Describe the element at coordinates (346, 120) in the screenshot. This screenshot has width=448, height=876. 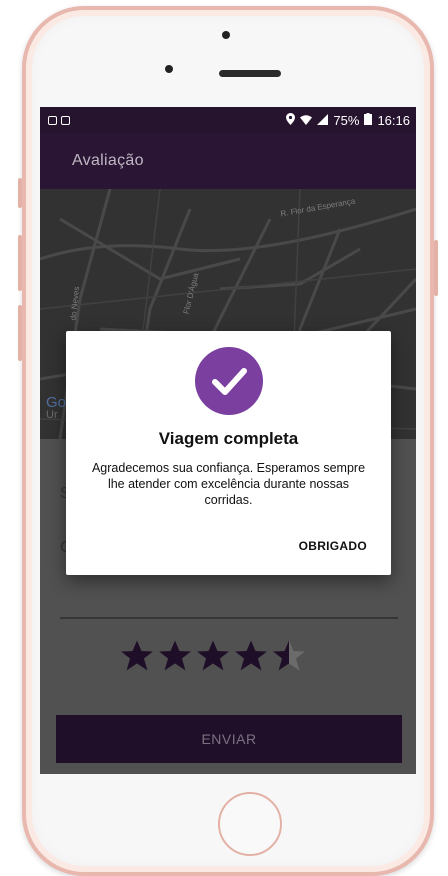
I see `battery-percent: 75%` at that location.